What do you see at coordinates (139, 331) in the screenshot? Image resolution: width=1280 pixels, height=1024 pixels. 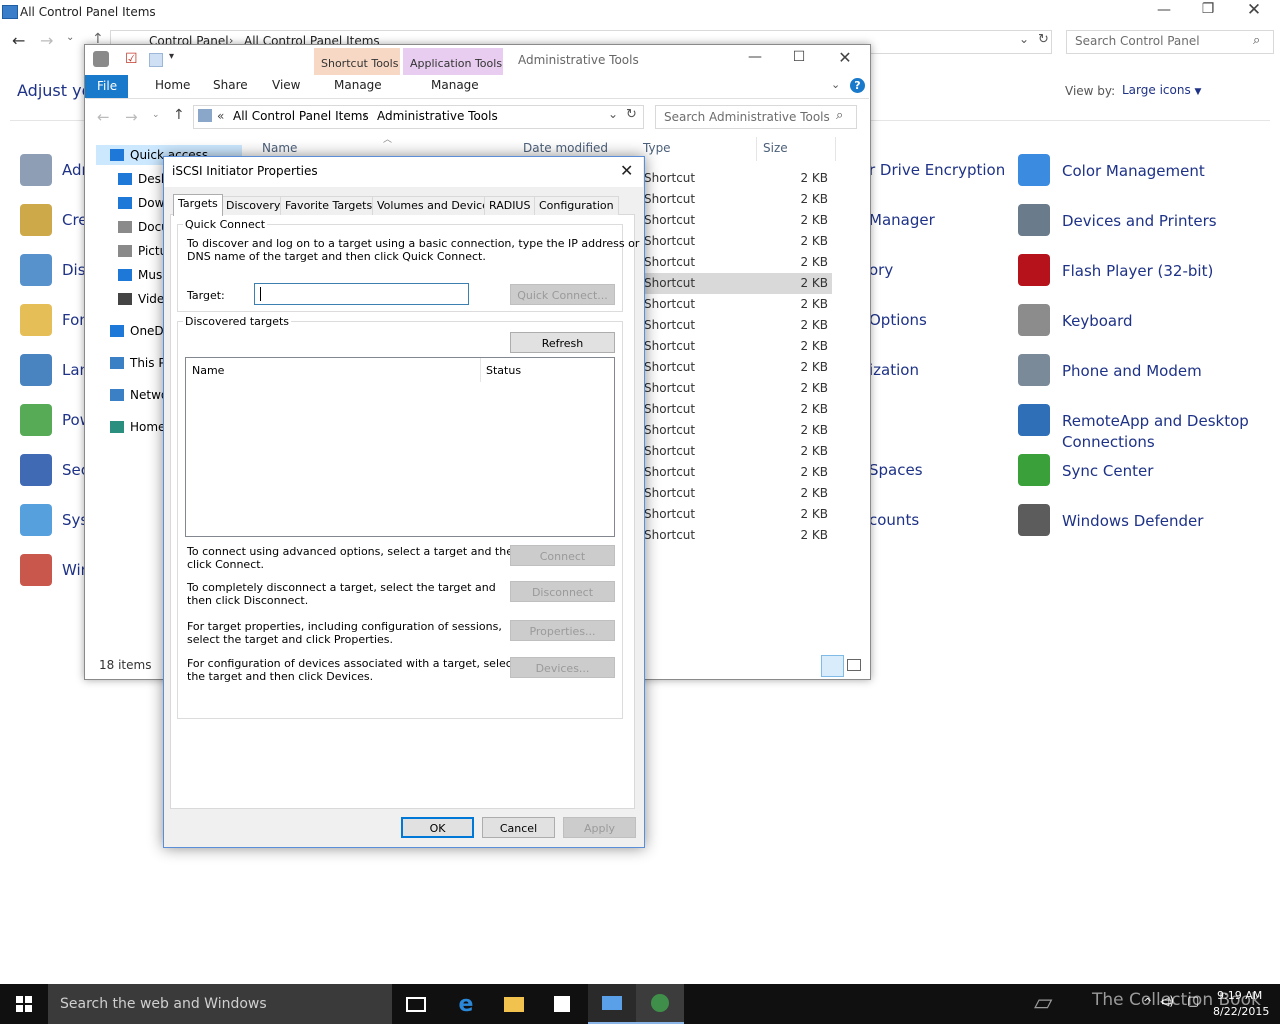 I see `nav-item: OneDr` at bounding box center [139, 331].